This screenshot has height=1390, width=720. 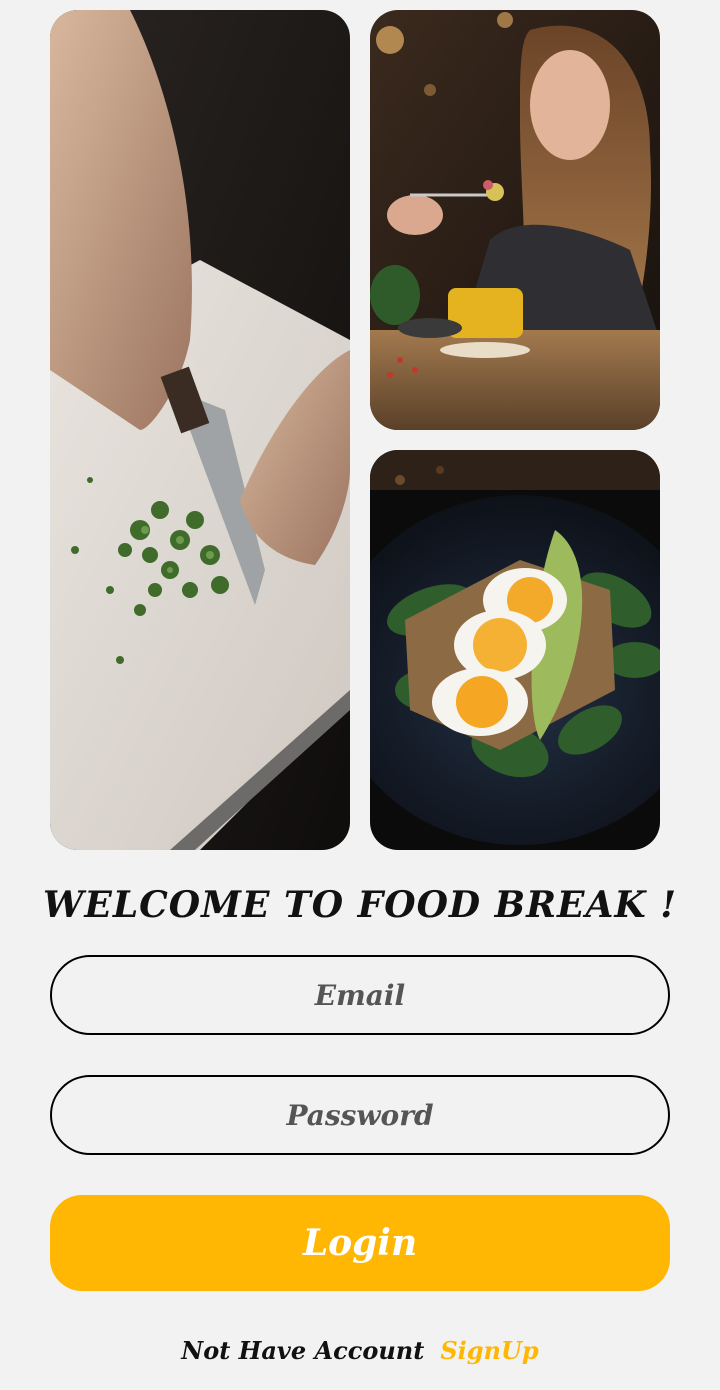 What do you see at coordinates (515, 650) in the screenshot?
I see `egg-toast-image` at bounding box center [515, 650].